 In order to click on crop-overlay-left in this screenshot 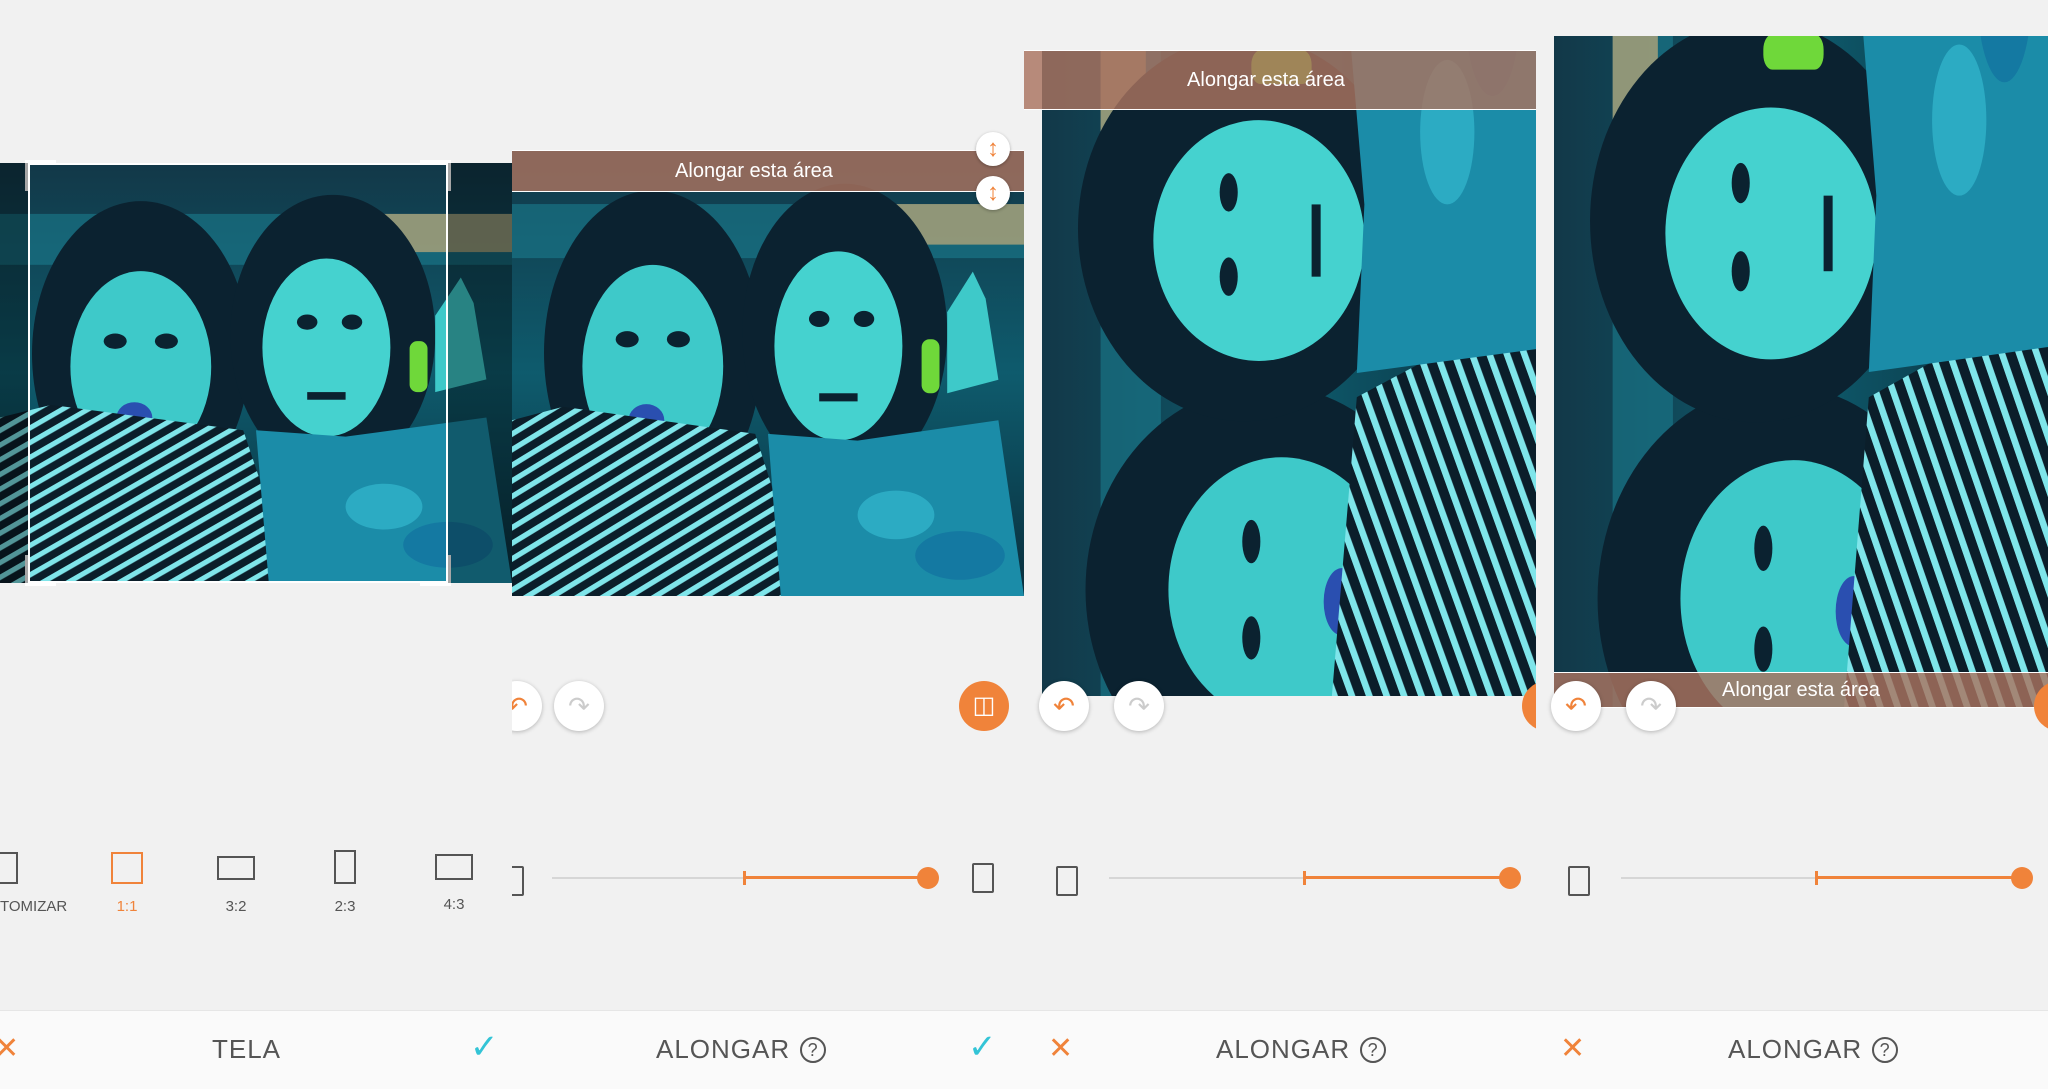, I will do `click(14, 373)`.